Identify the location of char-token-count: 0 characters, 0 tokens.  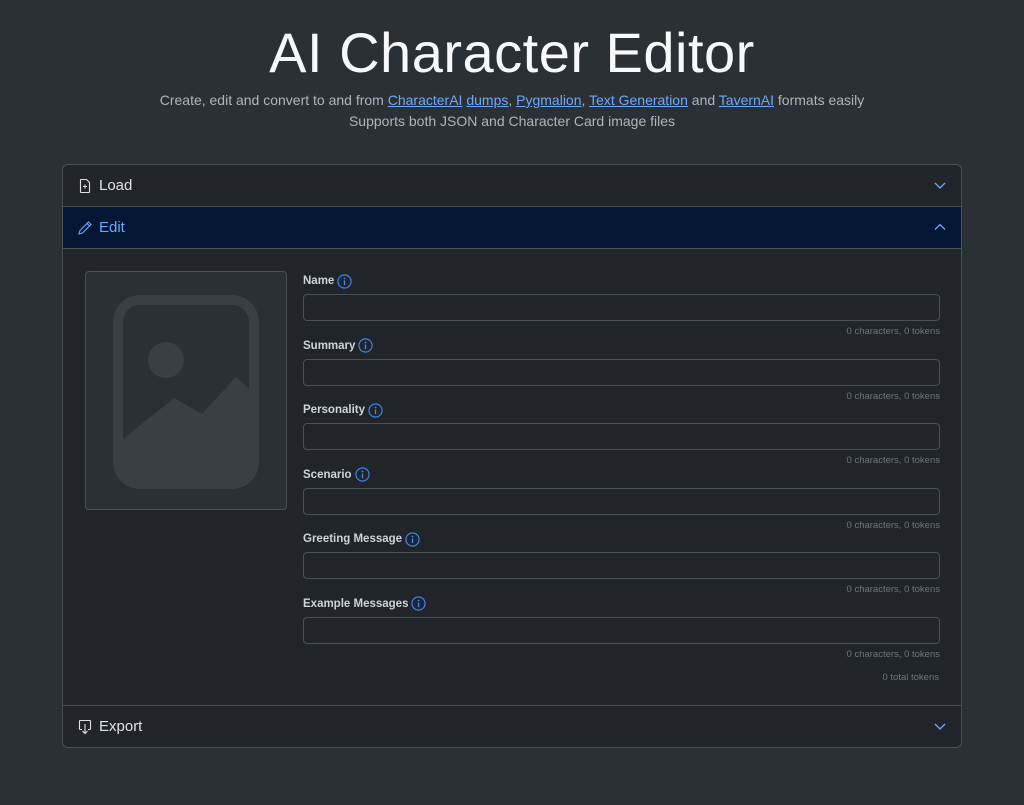
(893, 654).